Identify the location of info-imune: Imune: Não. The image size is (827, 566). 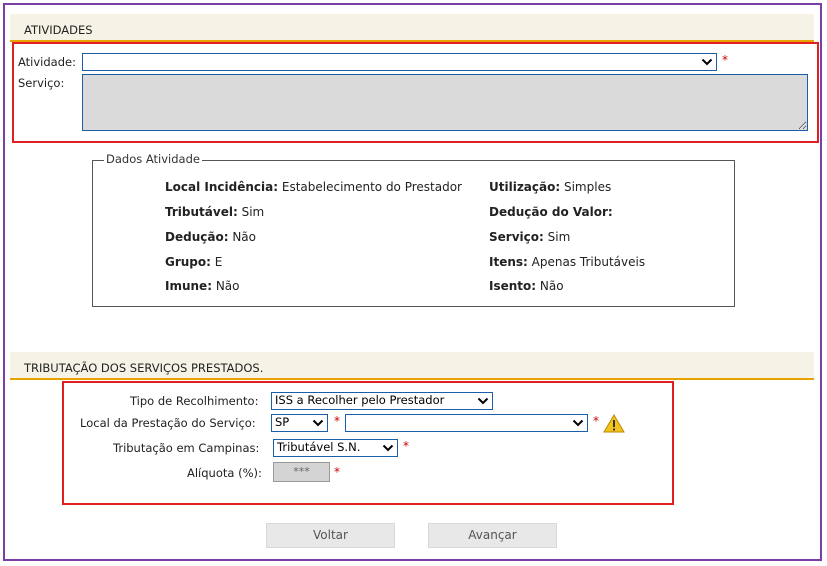
(202, 286).